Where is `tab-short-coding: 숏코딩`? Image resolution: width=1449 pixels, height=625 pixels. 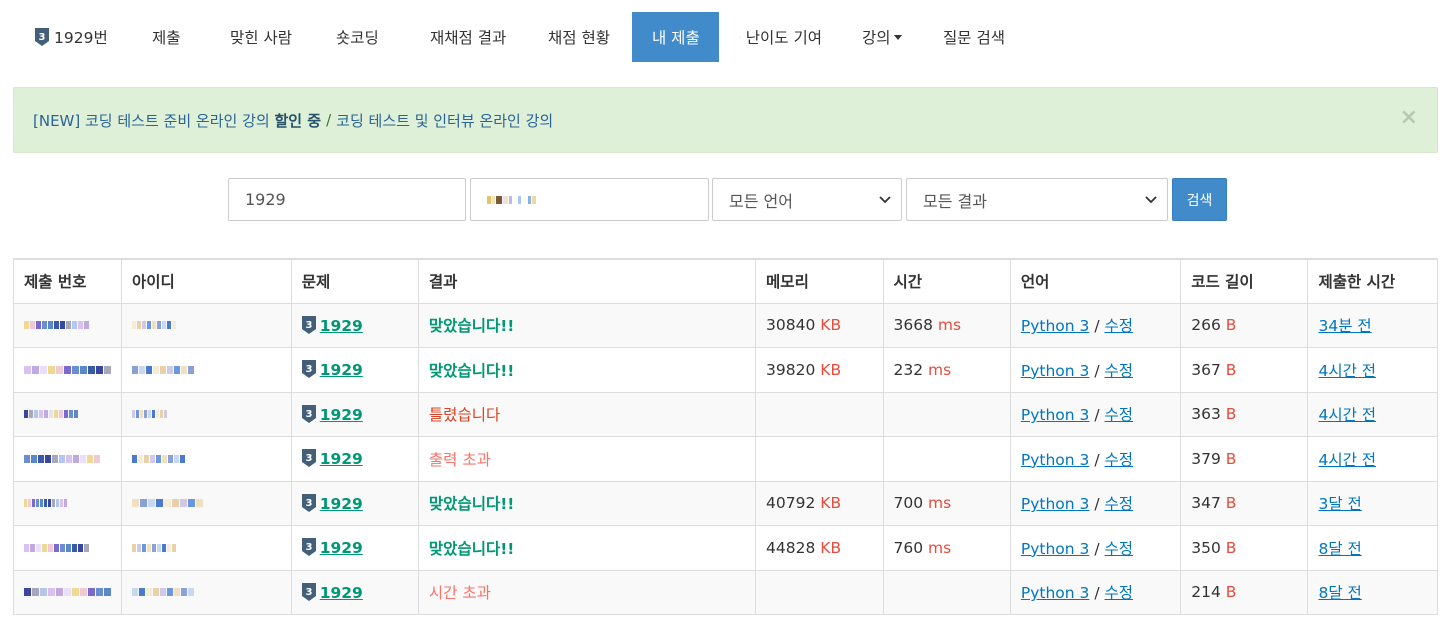 tab-short-coding: 숏코딩 is located at coordinates (363, 37).